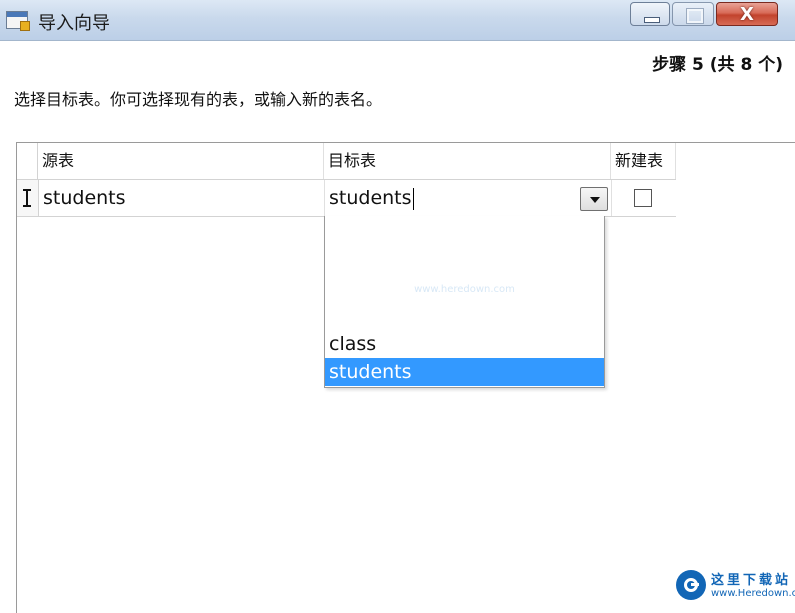 This screenshot has width=795, height=613. What do you see at coordinates (464, 344) in the screenshot?
I see `dropdown-option-class: class` at bounding box center [464, 344].